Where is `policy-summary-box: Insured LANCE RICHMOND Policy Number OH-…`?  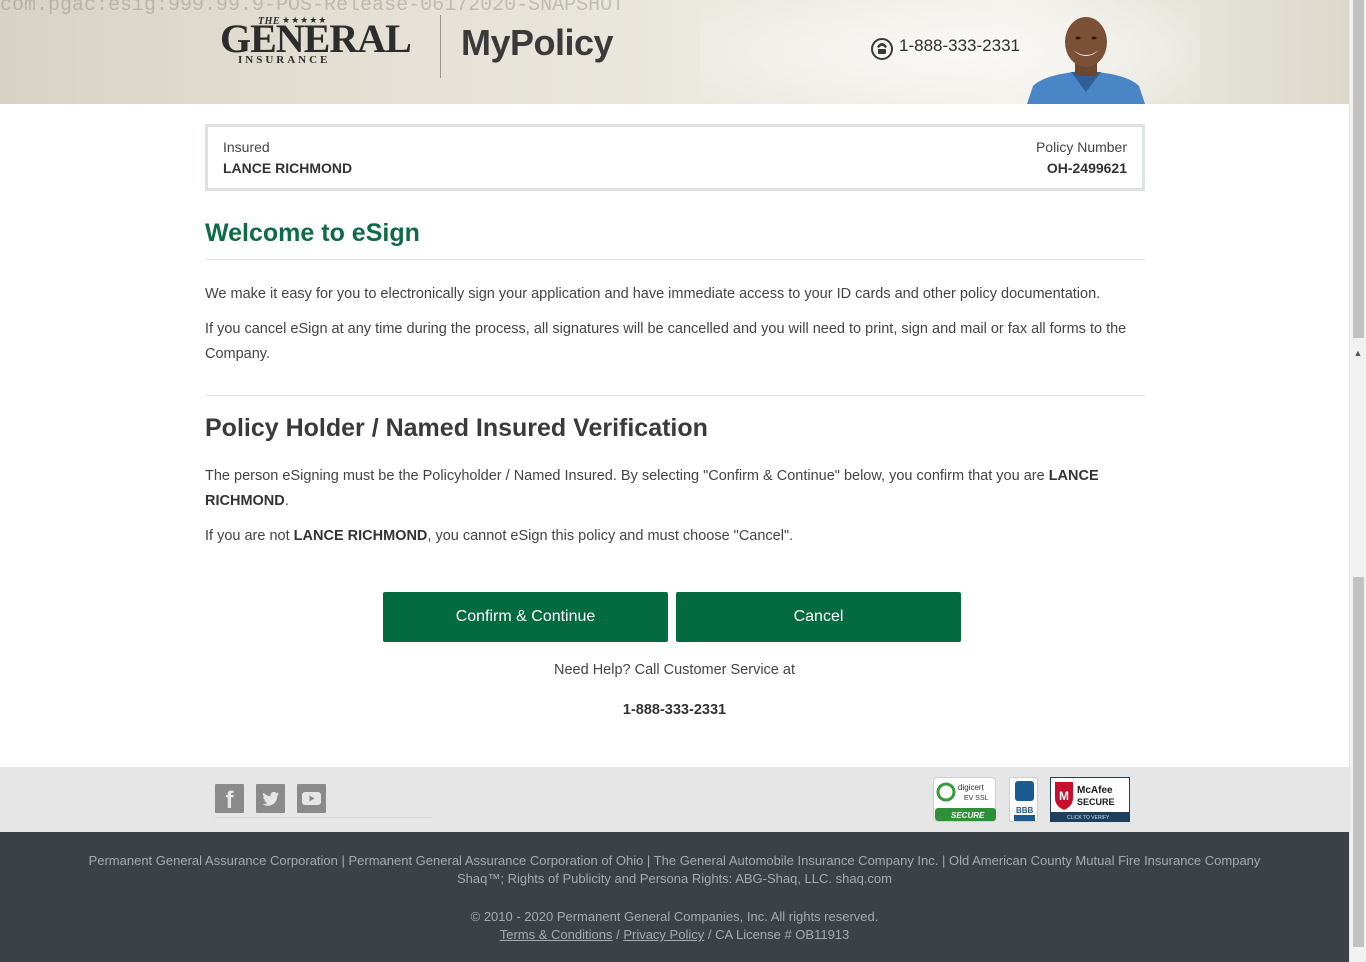
policy-summary-box: Insured LANCE RICHMOND Policy Number OH-… is located at coordinates (675, 157).